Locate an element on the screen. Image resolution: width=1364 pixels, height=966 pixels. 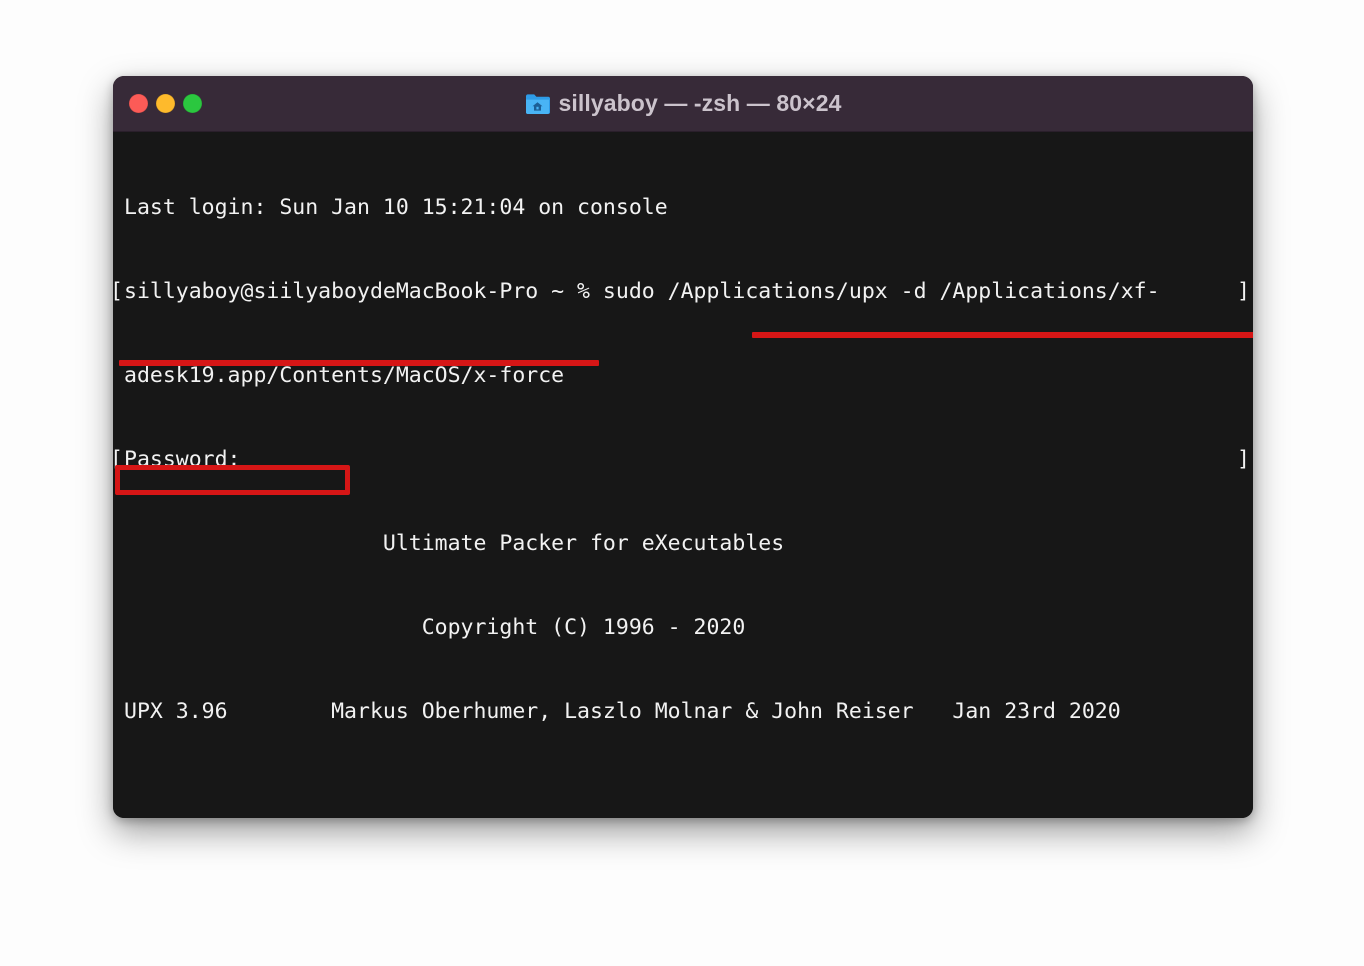
close-button is located at coordinates (138, 103).